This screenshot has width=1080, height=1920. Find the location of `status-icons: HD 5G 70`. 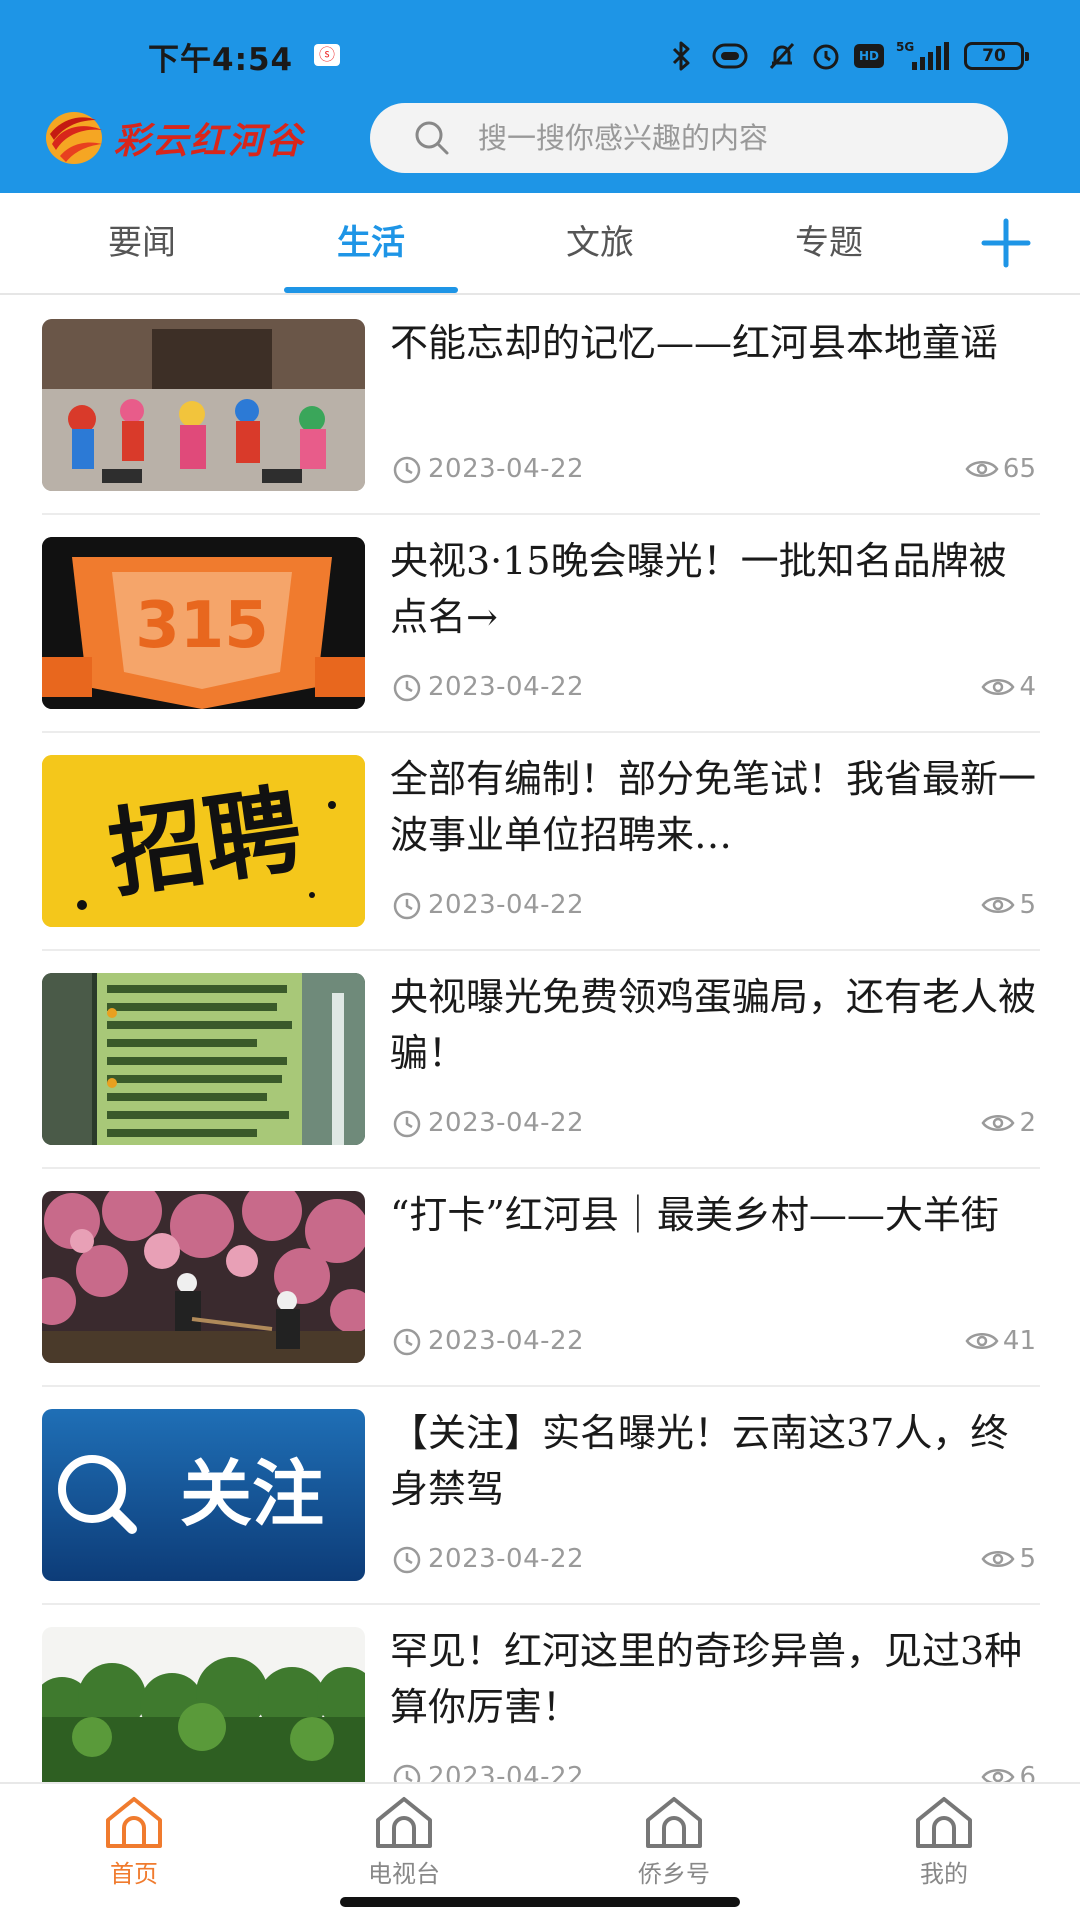

status-icons: HD 5G 70 is located at coordinates (848, 56).